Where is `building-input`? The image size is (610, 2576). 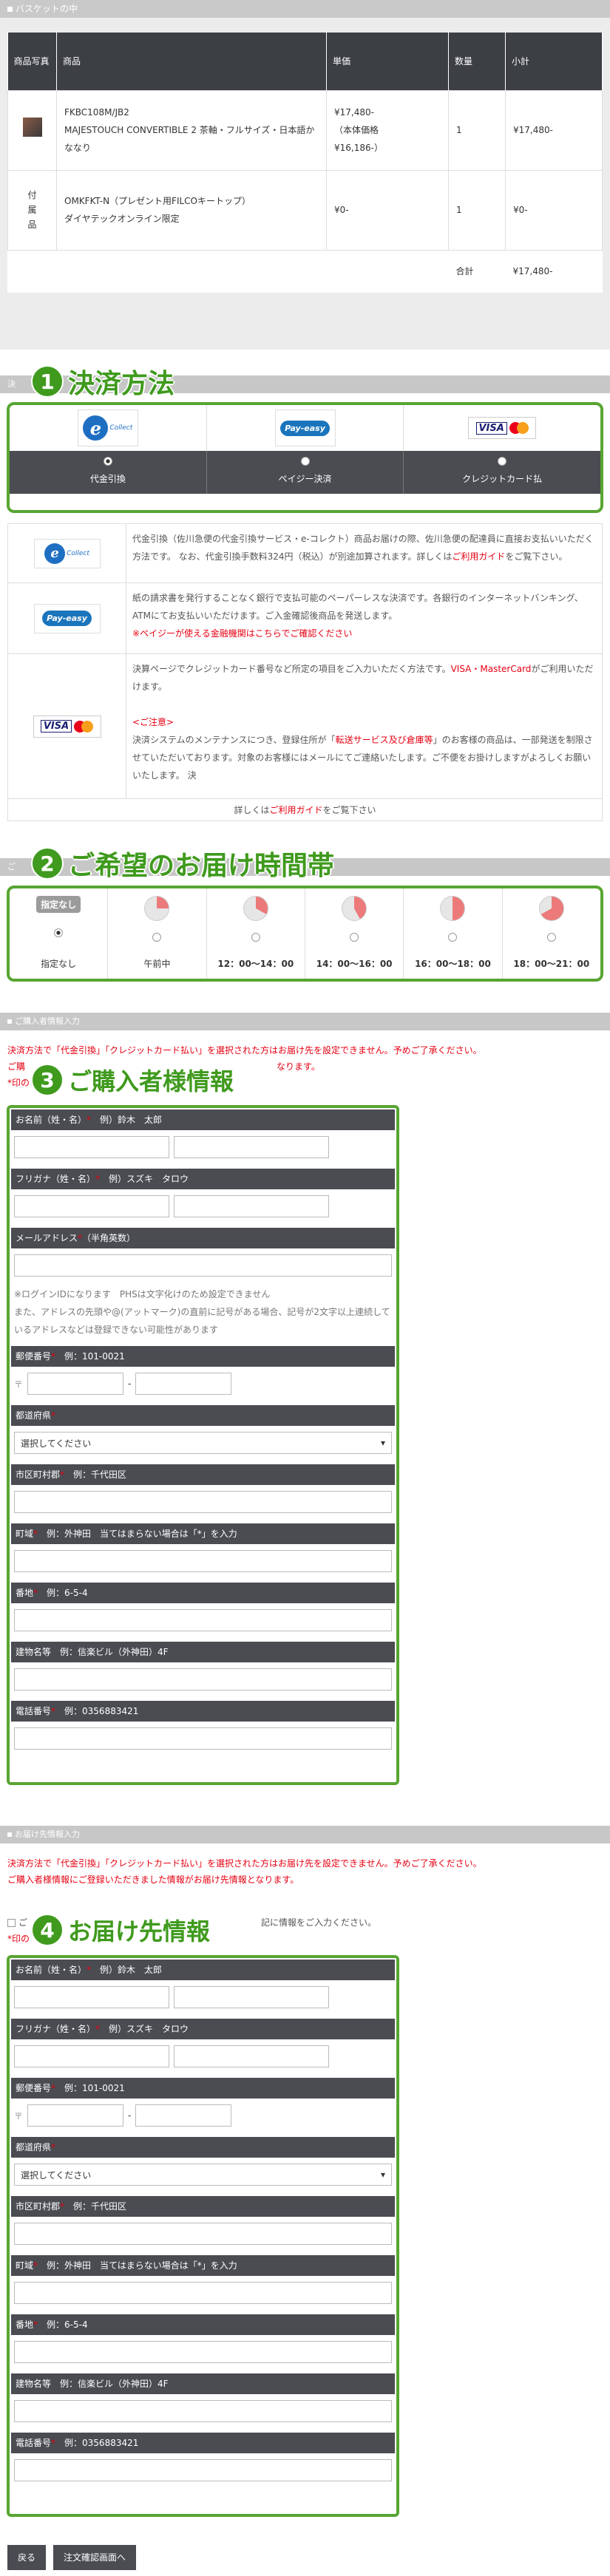
building-input is located at coordinates (203, 1679).